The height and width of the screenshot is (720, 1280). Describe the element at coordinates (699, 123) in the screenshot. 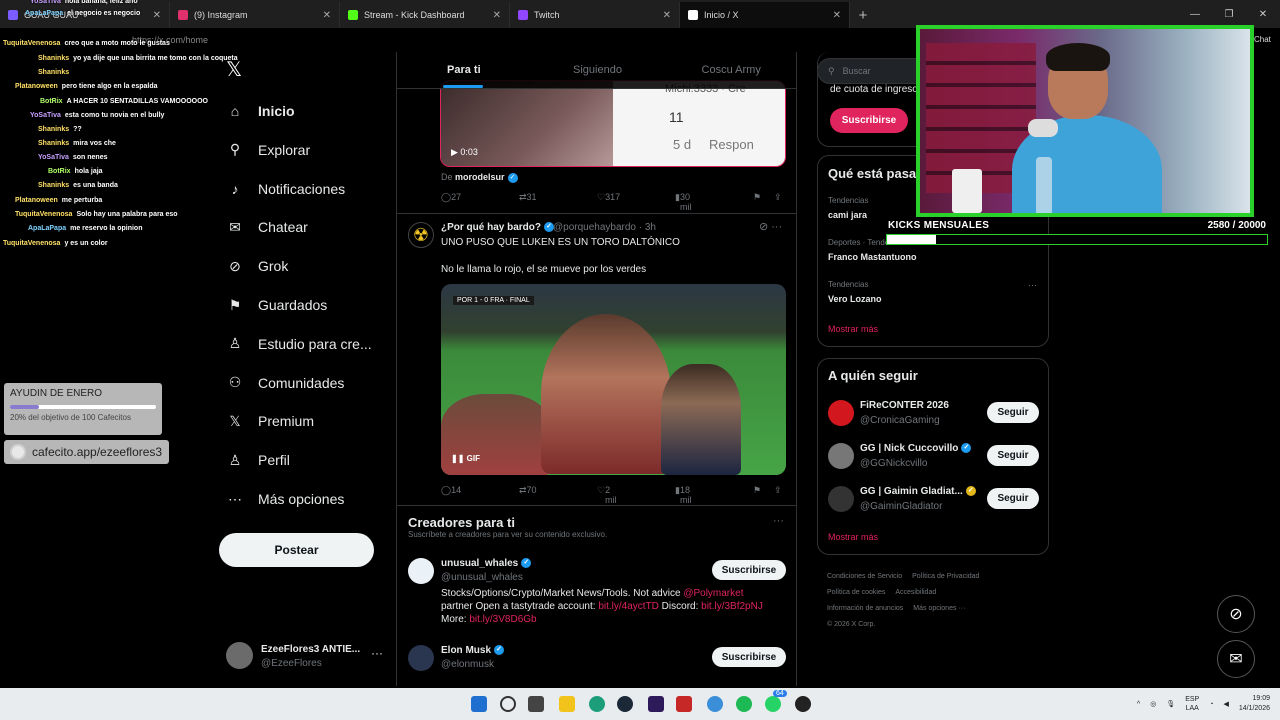

I see `video-right-frame: Michi.3333 · Cre 11 5 d Respon` at that location.